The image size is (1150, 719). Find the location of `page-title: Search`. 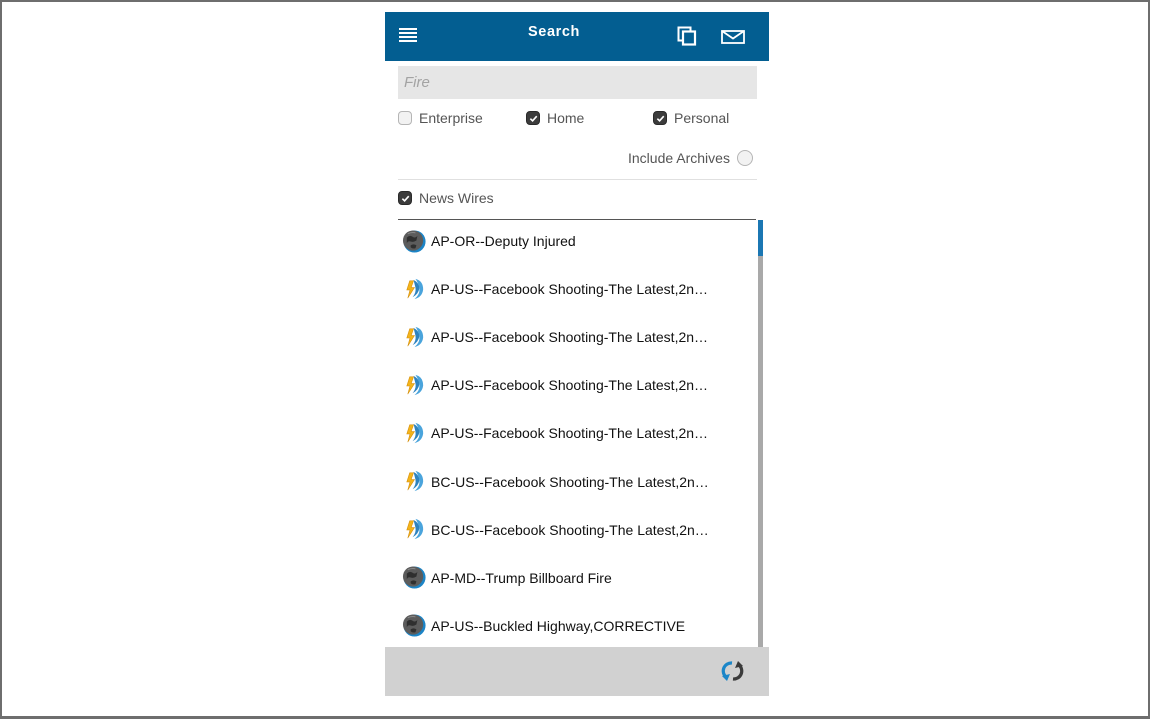

page-title: Search is located at coordinates (554, 32).